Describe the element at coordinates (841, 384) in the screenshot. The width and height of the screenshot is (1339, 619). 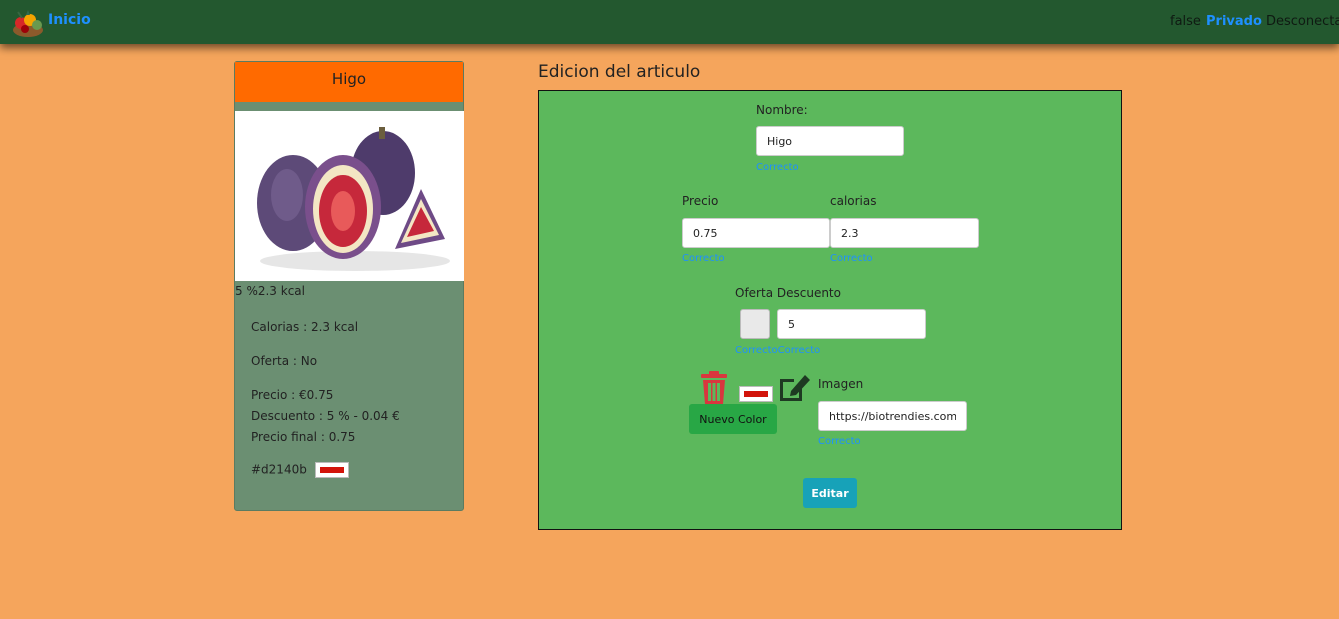
I see `imagen-label: Imagen` at that location.